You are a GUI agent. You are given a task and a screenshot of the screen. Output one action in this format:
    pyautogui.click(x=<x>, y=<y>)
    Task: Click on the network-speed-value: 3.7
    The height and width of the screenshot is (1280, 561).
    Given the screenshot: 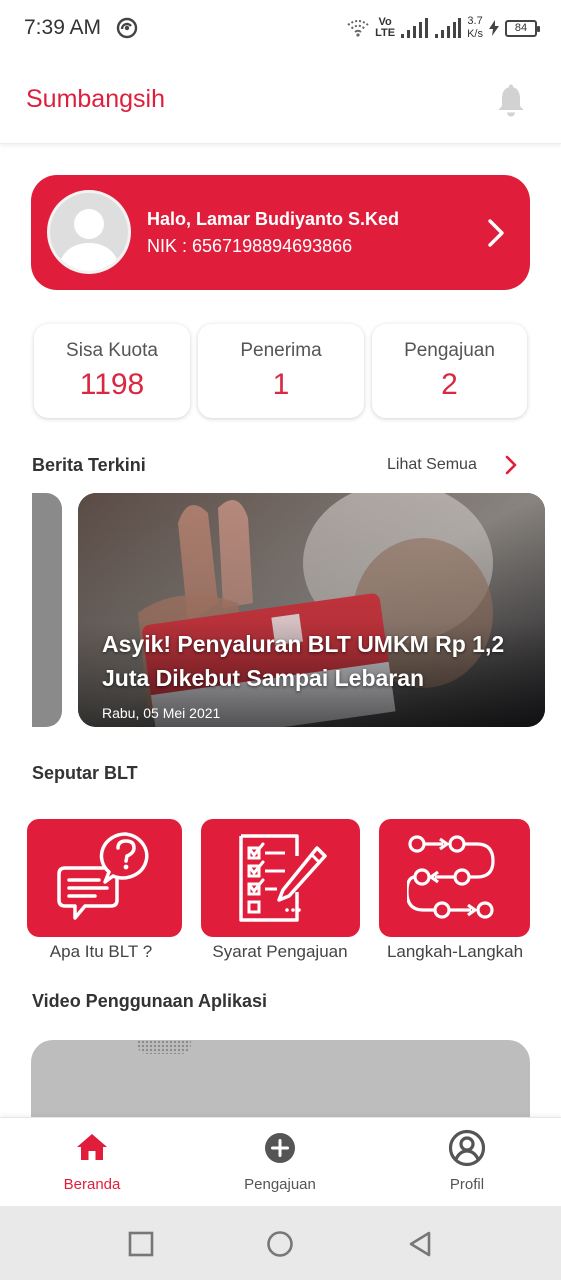 What is the action you would take?
    pyautogui.click(x=475, y=21)
    